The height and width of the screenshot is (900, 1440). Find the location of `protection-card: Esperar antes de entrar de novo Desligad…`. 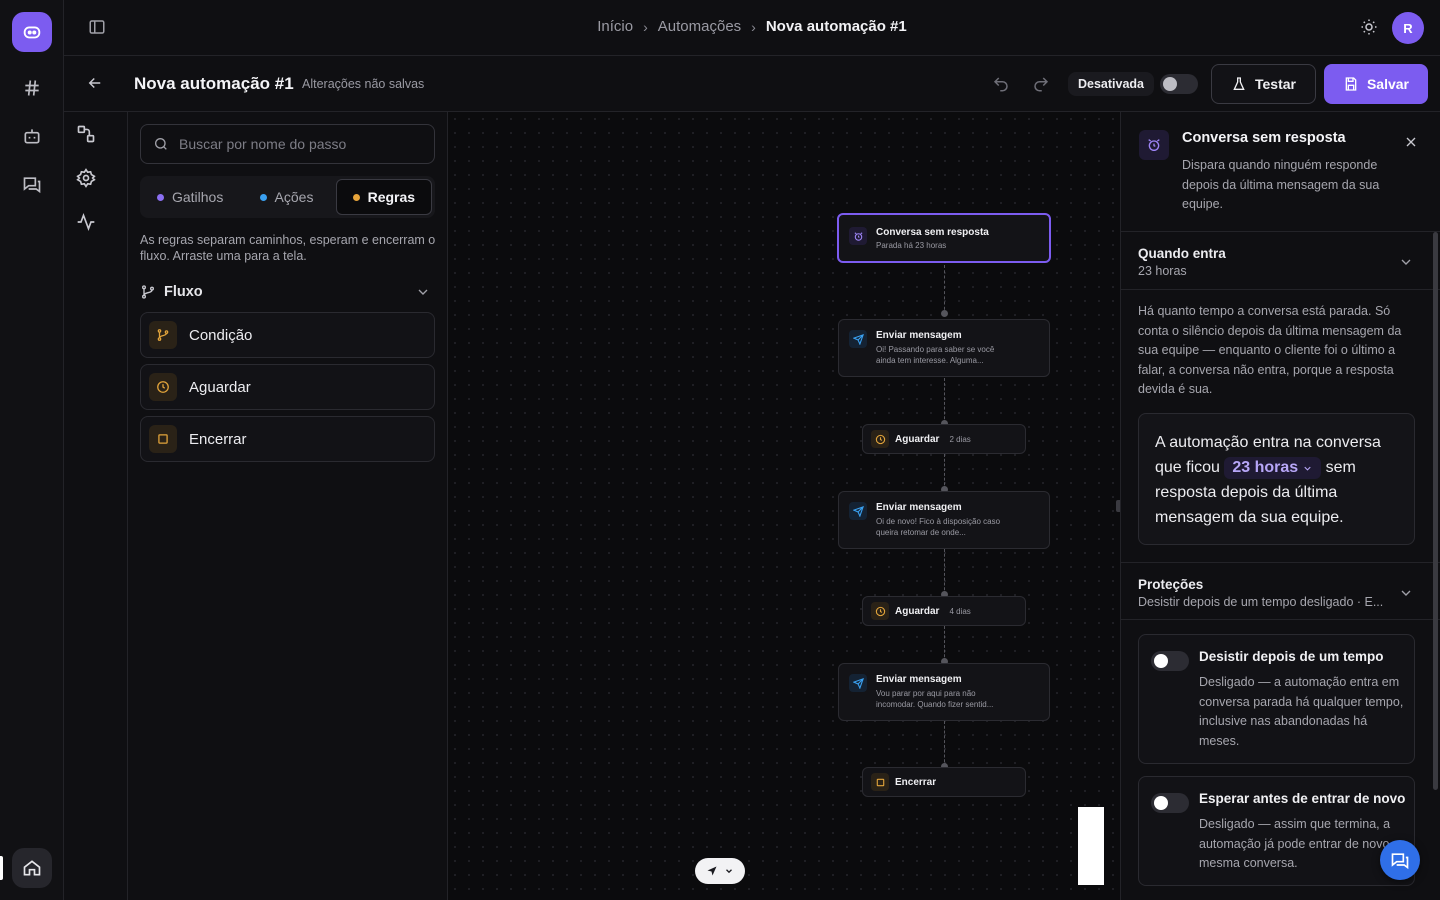

protection-card: Esperar antes de entrar de novo Desligad… is located at coordinates (1276, 831).